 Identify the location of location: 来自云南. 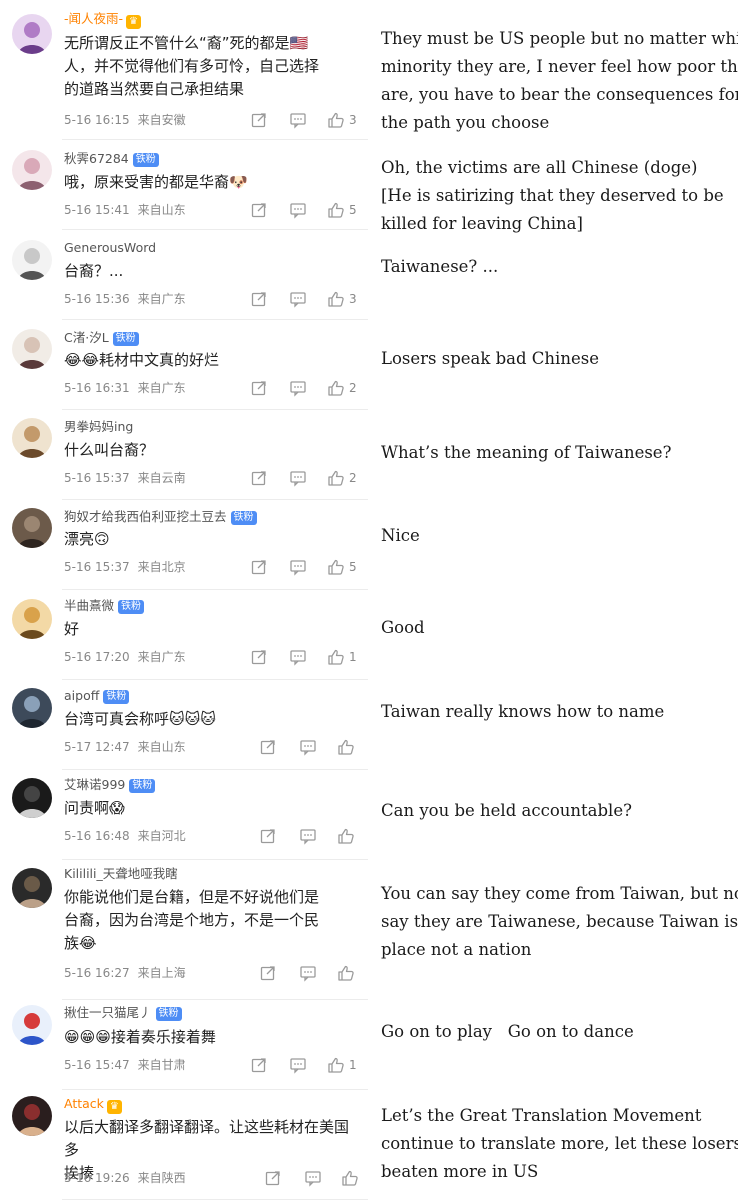
(161, 478).